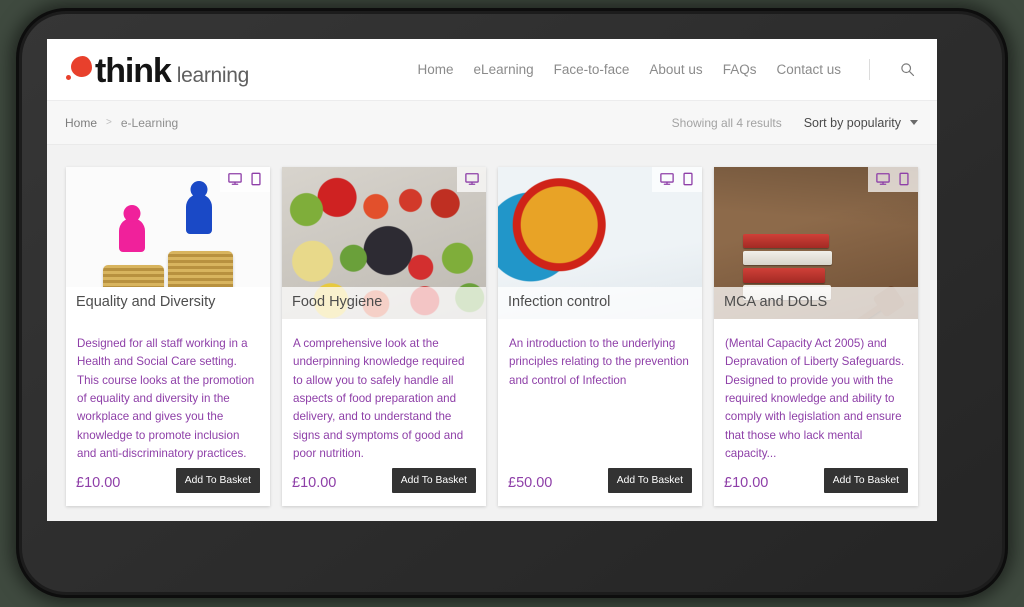 This screenshot has width=1024, height=607. I want to click on red-blob-logo-icon, so click(78, 67).